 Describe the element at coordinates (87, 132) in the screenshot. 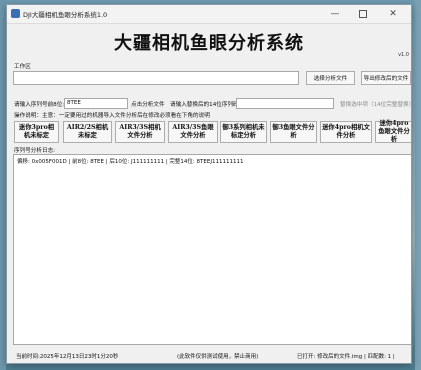

I see `air2-uncalibrated-button: AIR2/2S相机未标定` at that location.